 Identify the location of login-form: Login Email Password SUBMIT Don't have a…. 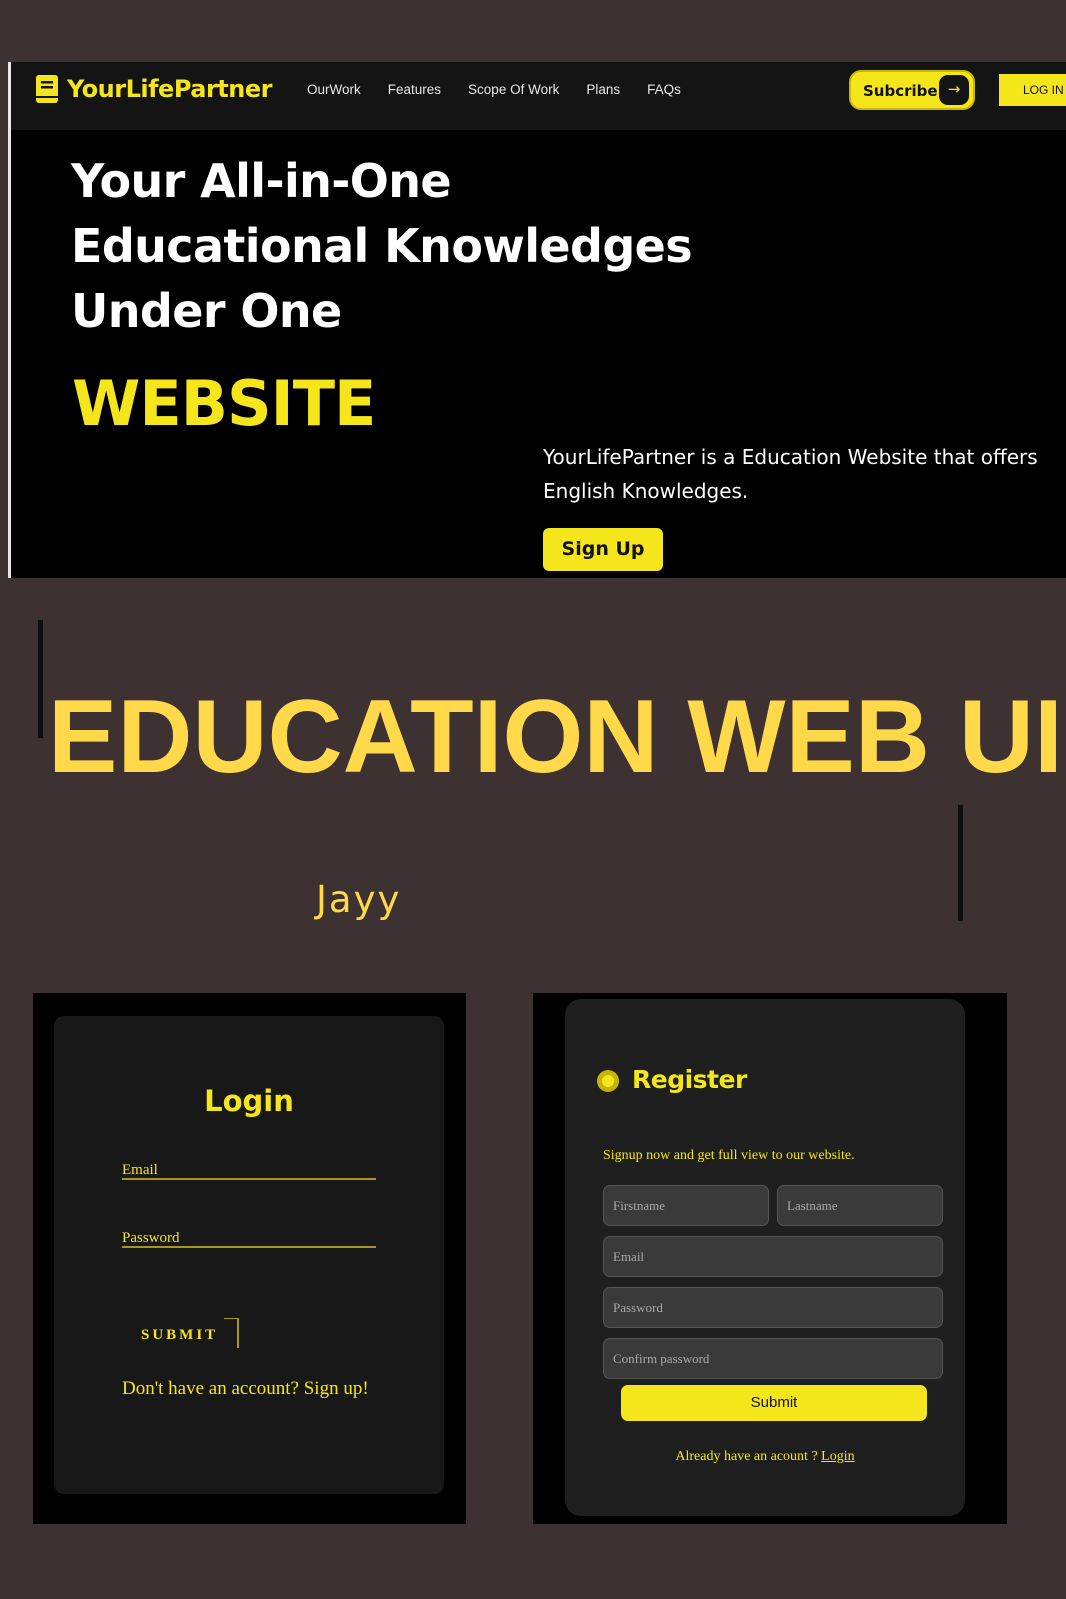
(249, 1255).